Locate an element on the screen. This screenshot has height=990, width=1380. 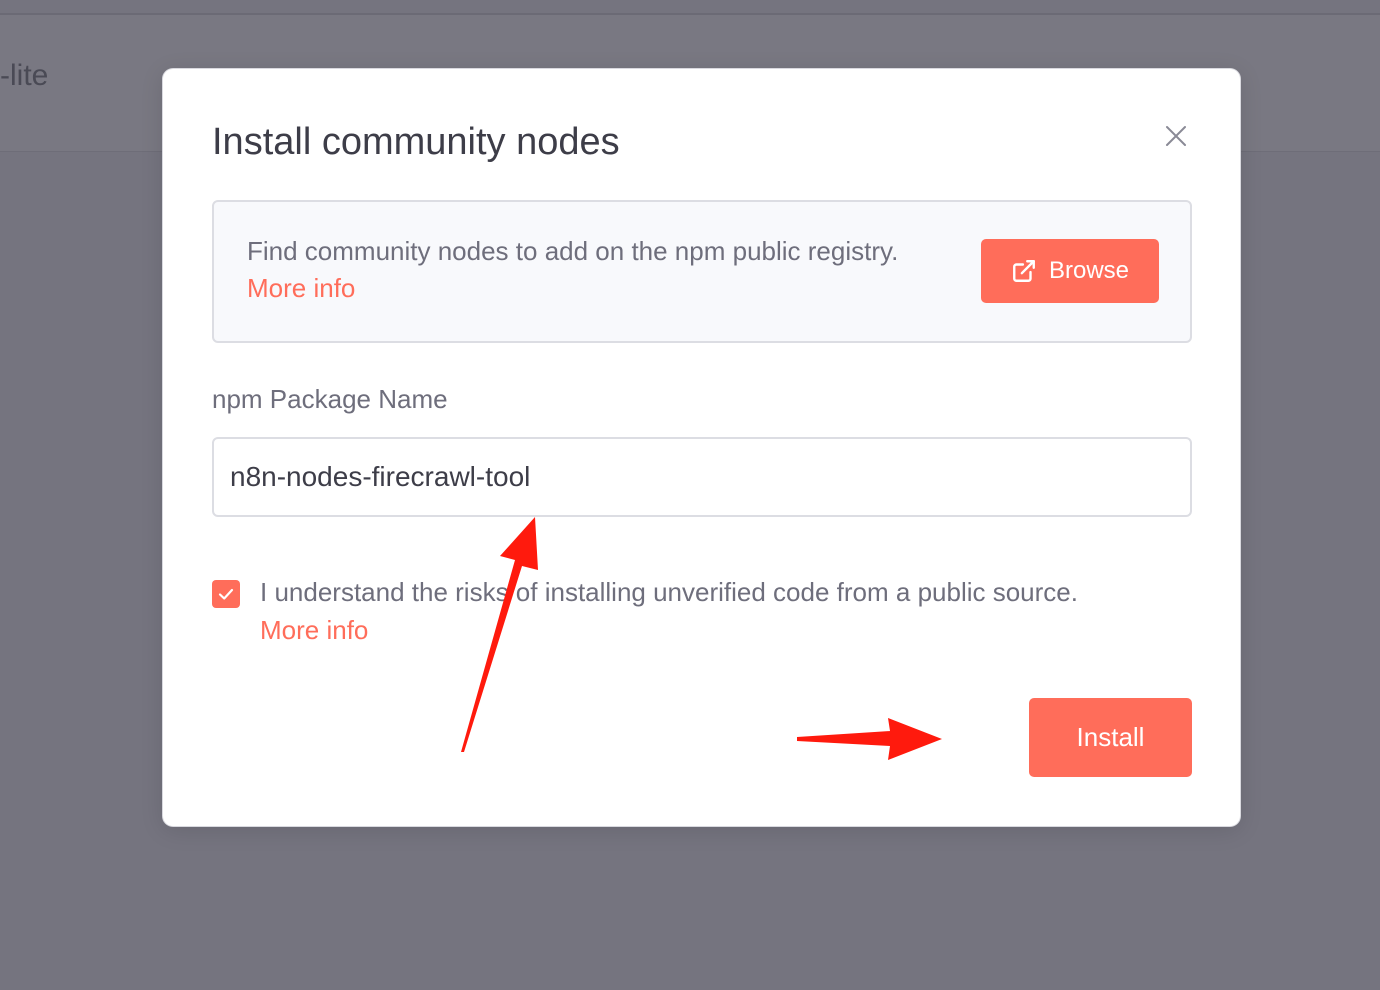
browse-button: Browse is located at coordinates (1070, 271).